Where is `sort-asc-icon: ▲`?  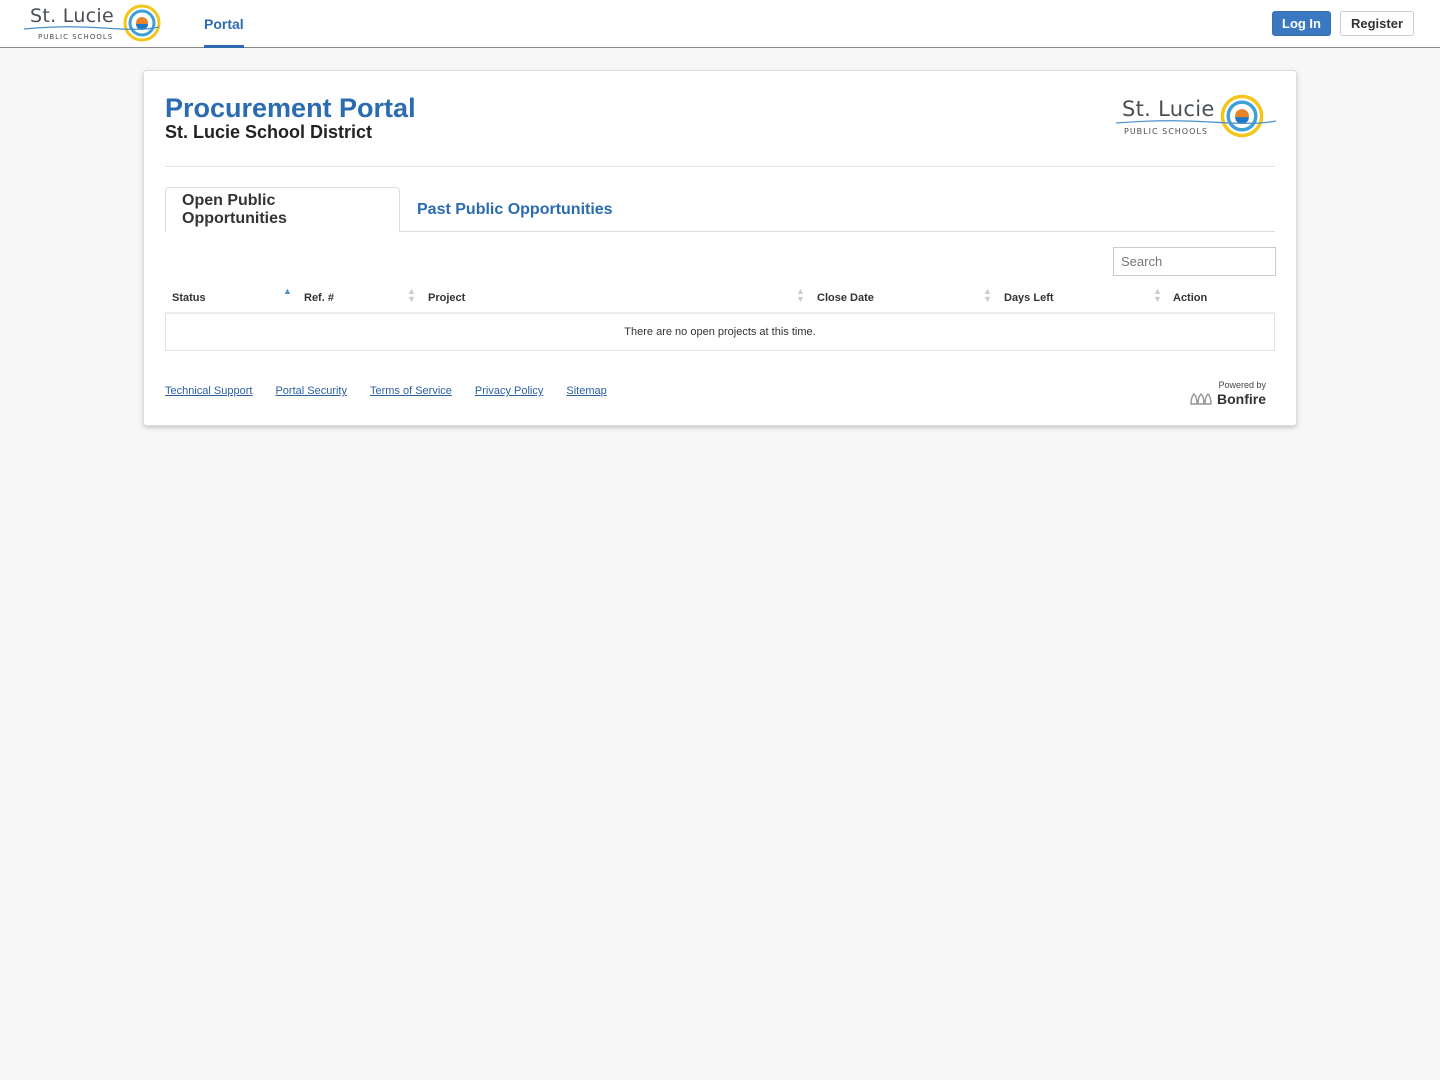 sort-asc-icon: ▲ is located at coordinates (287, 291).